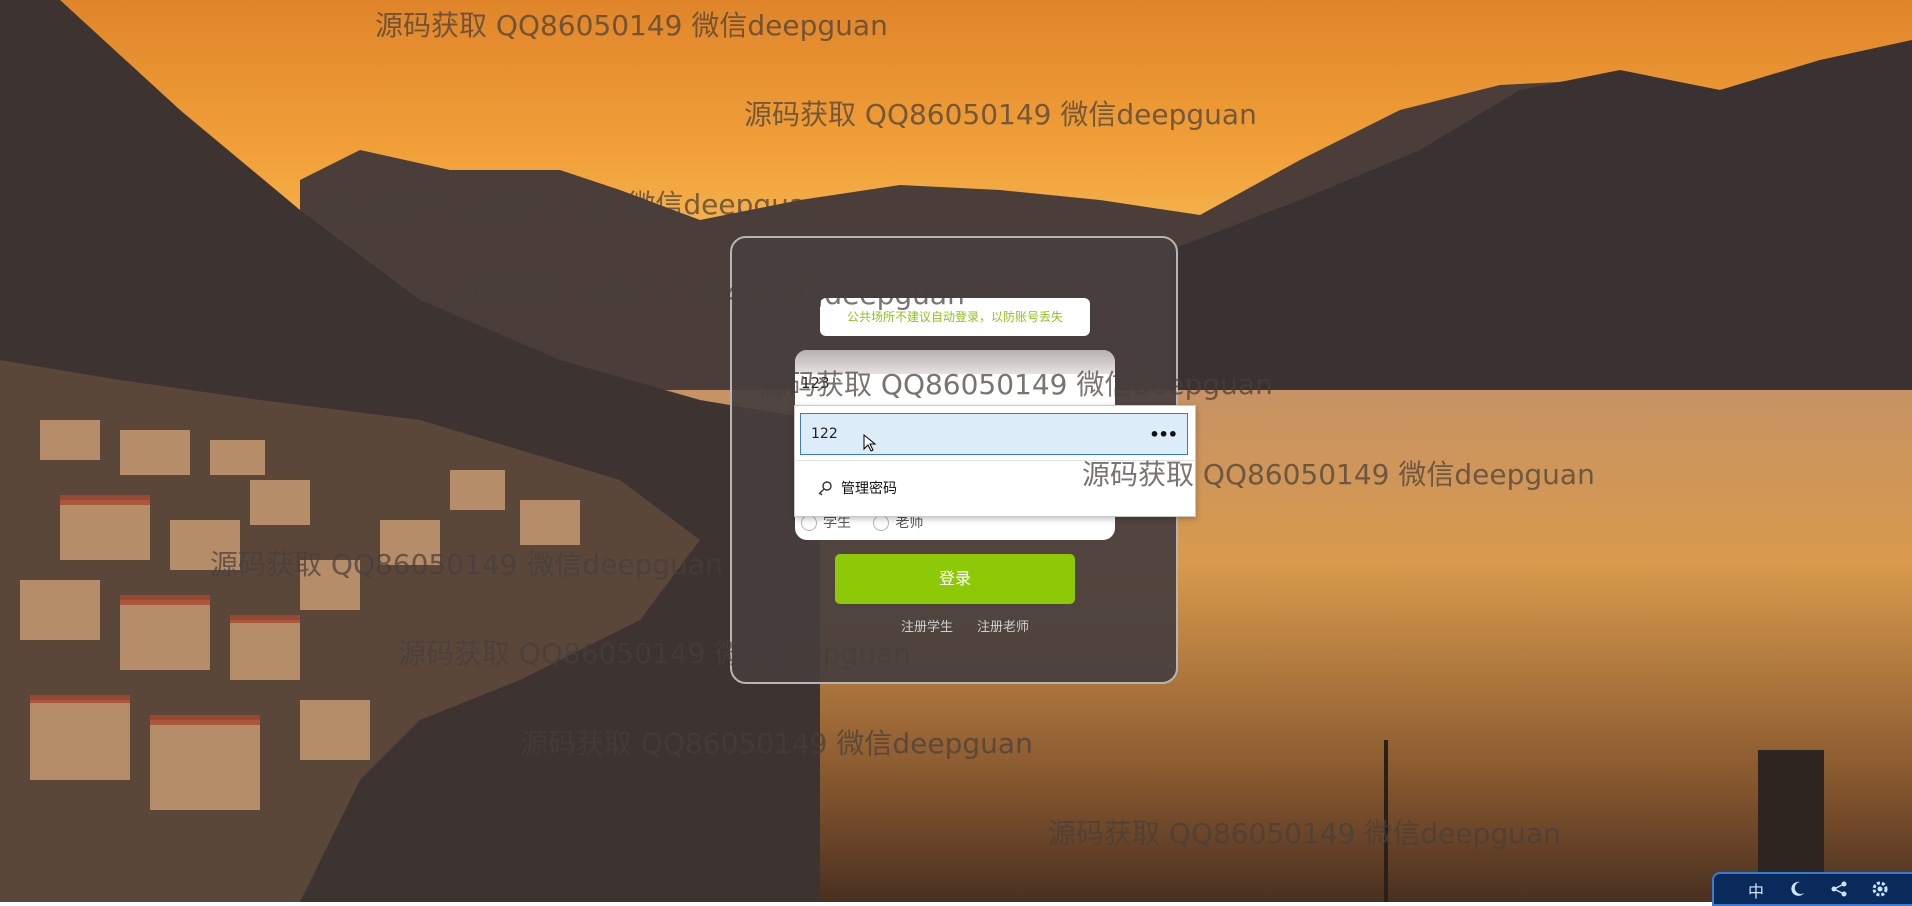 Image resolution: width=1912 pixels, height=906 pixels. What do you see at coordinates (1163, 434) in the screenshot?
I see `more-options-icon: •••` at bounding box center [1163, 434].